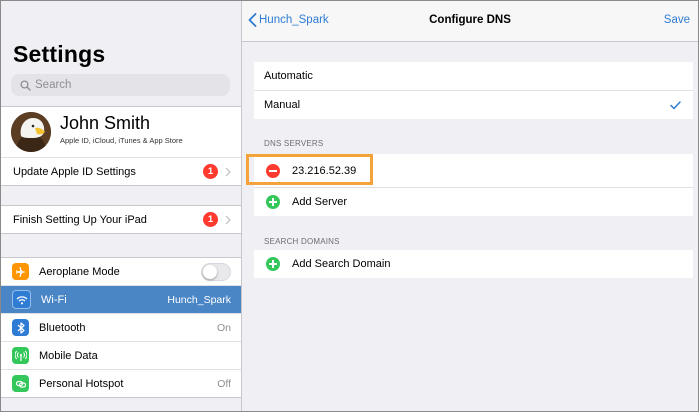 The width and height of the screenshot is (699, 412). What do you see at coordinates (53, 85) in the screenshot?
I see `search-placeholder: Search` at bounding box center [53, 85].